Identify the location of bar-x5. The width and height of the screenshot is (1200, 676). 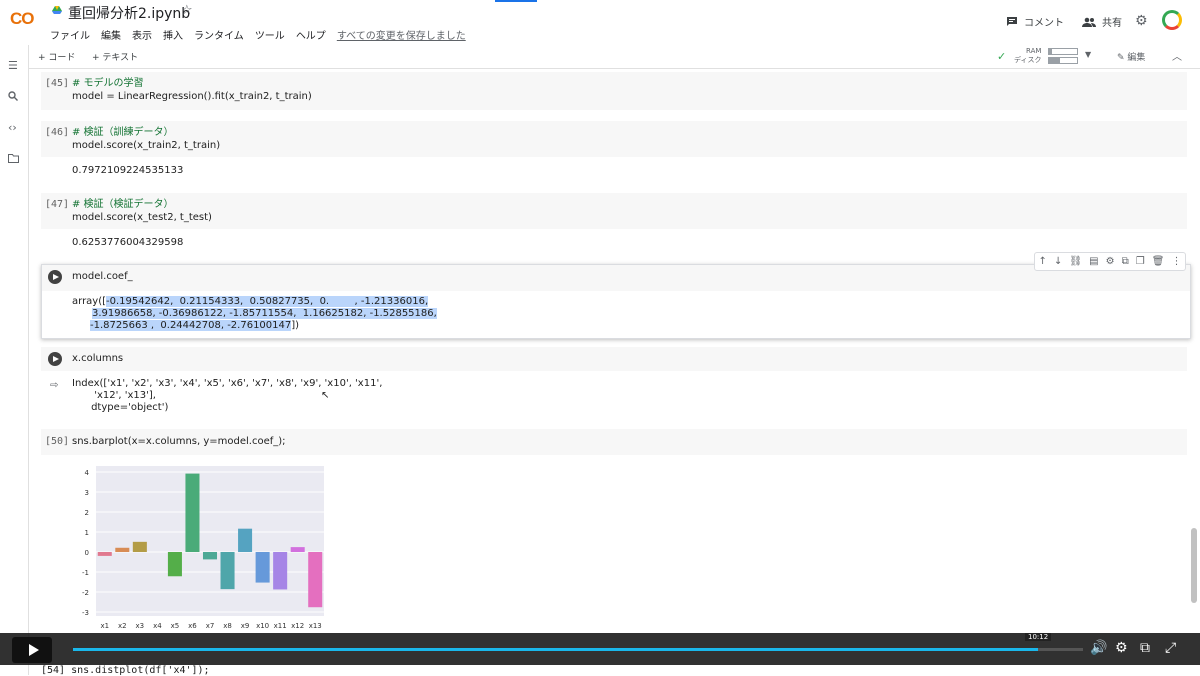
(175, 564).